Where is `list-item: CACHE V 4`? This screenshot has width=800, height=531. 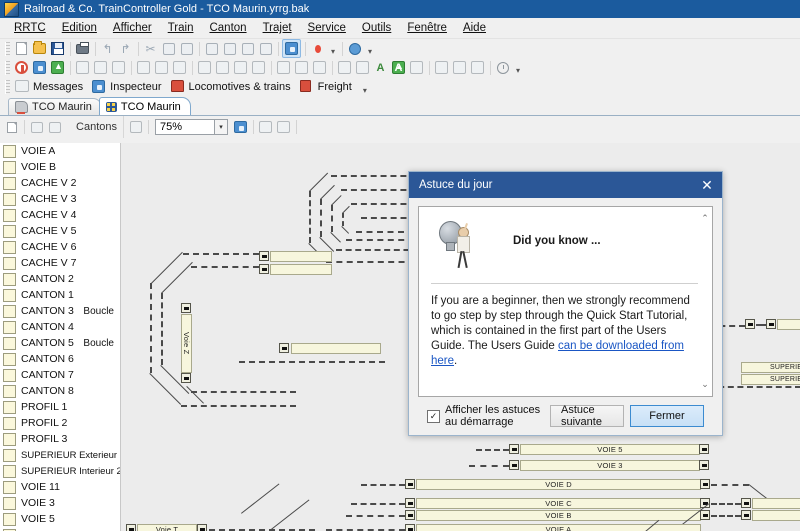 list-item: CACHE V 4 is located at coordinates (60, 215).